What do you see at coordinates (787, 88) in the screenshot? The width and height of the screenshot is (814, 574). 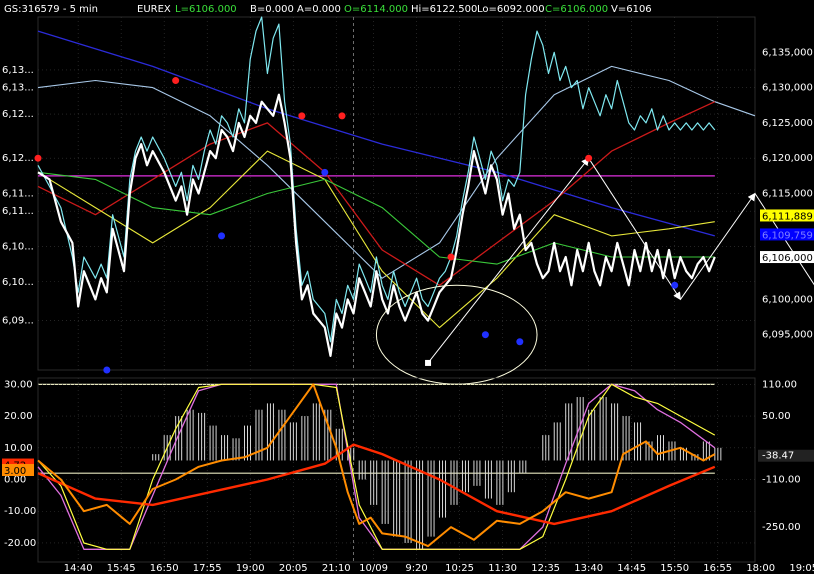 I see `price-tick-right: 6,130,000` at bounding box center [787, 88].